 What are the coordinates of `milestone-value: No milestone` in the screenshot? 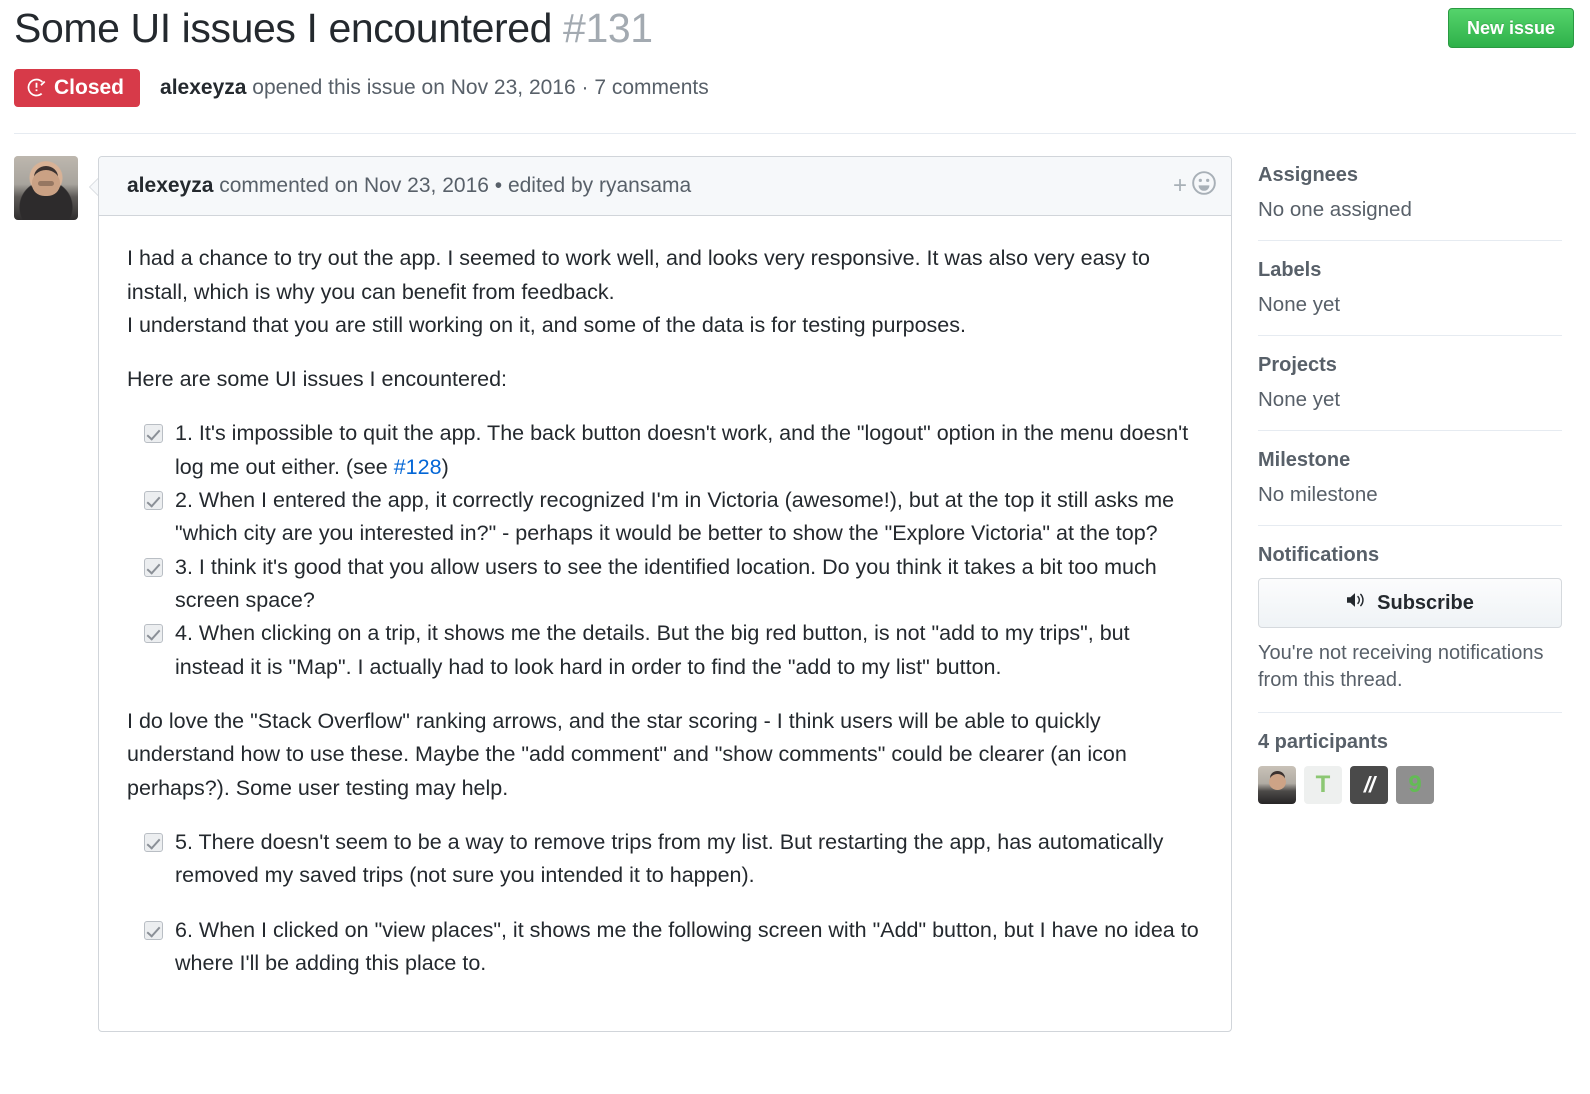 It's located at (1318, 495).